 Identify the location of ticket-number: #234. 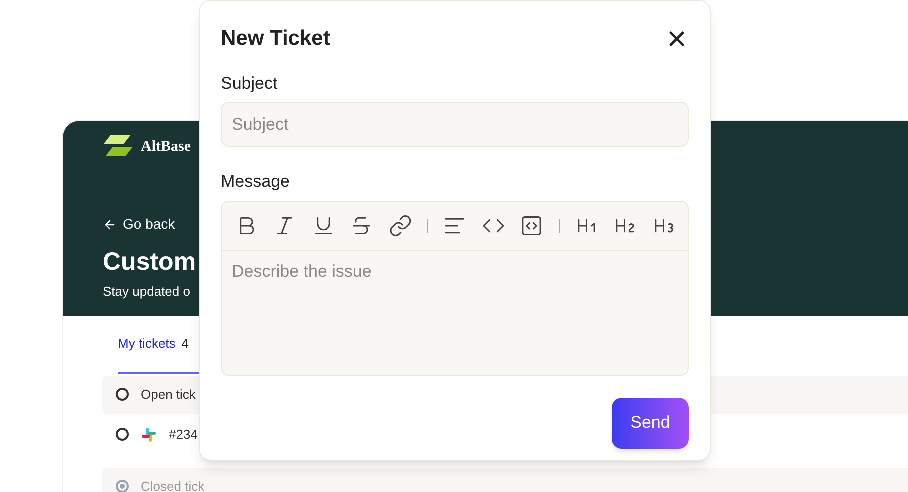
(183, 435).